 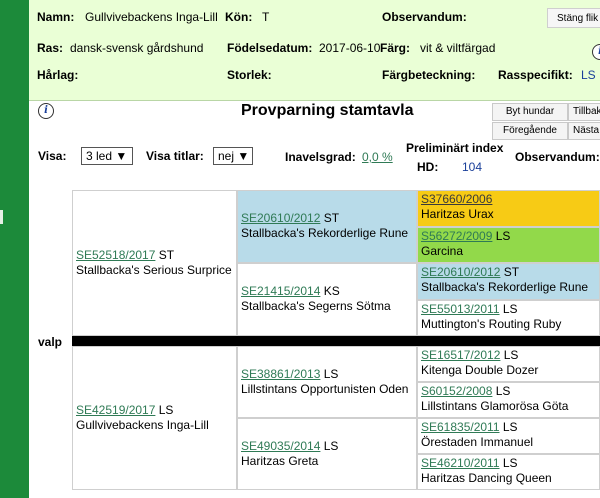 I want to click on sd-title: KS, so click(x=330, y=291).